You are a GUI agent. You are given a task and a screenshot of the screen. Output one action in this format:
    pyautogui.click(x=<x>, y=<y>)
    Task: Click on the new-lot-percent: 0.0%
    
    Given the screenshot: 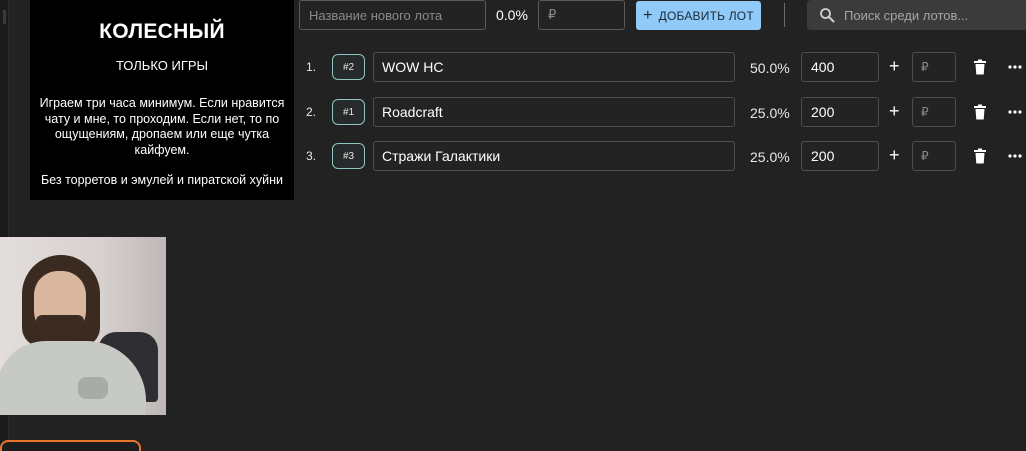 What is the action you would take?
    pyautogui.click(x=512, y=15)
    